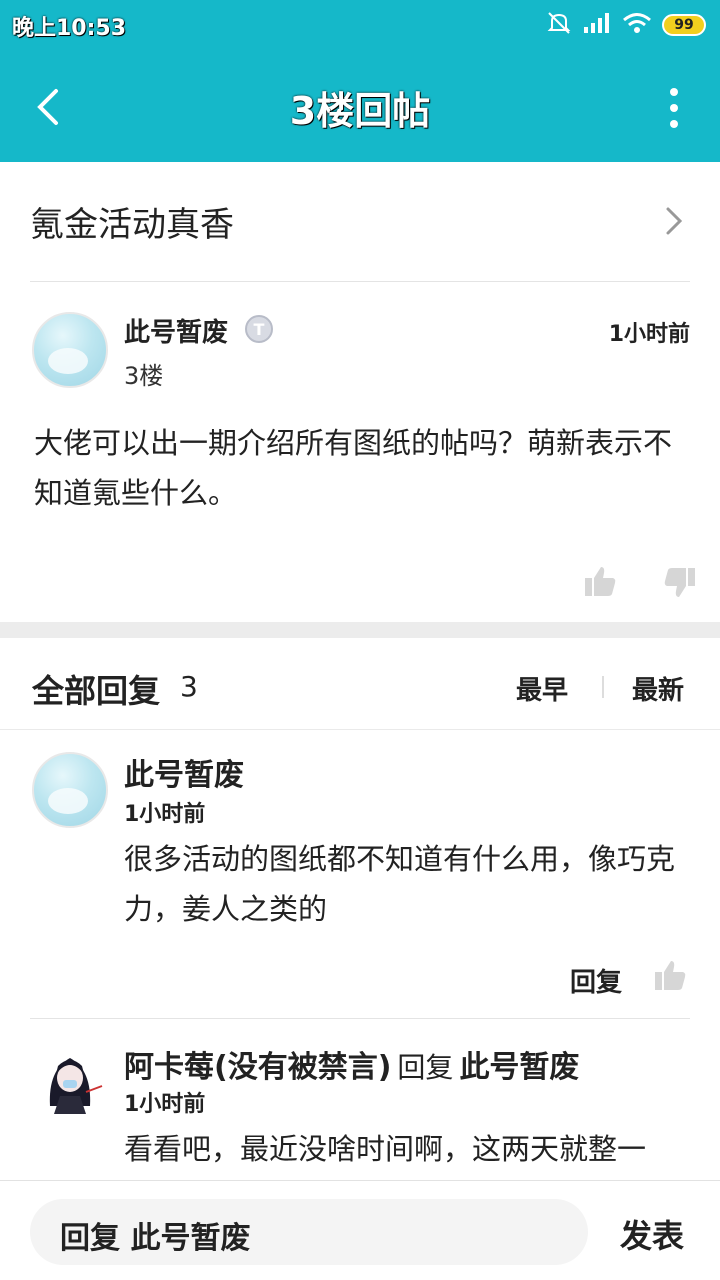 This screenshot has height=1280, width=720. What do you see at coordinates (542, 688) in the screenshot?
I see `sort-earliest-button: 最早` at bounding box center [542, 688].